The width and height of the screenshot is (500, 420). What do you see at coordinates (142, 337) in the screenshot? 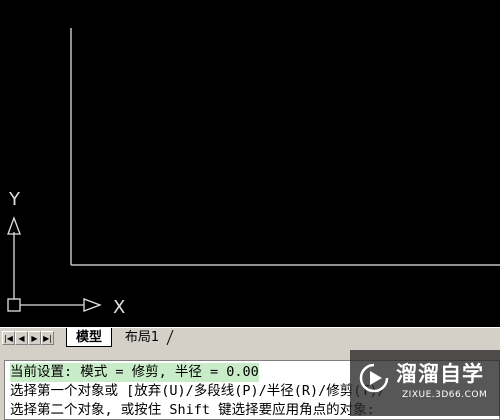
I see `tab-layout1: 布局1` at bounding box center [142, 337].